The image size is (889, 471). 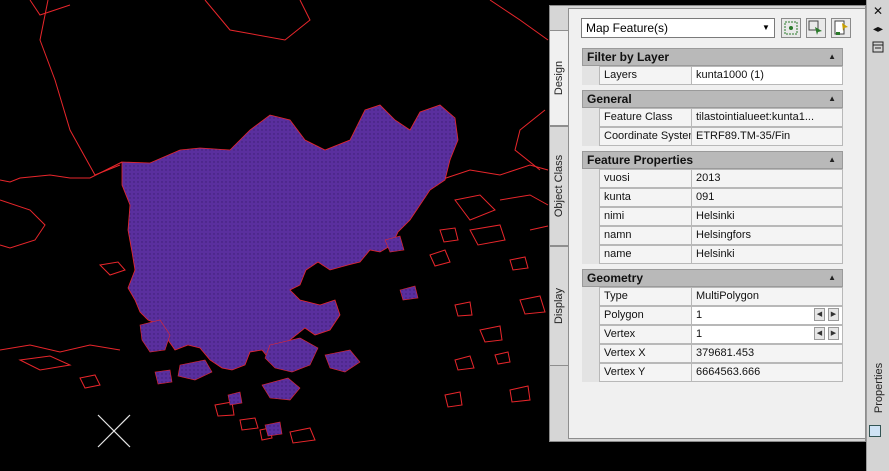 I want to click on toggle-pickadd-button, so click(x=841, y=28).